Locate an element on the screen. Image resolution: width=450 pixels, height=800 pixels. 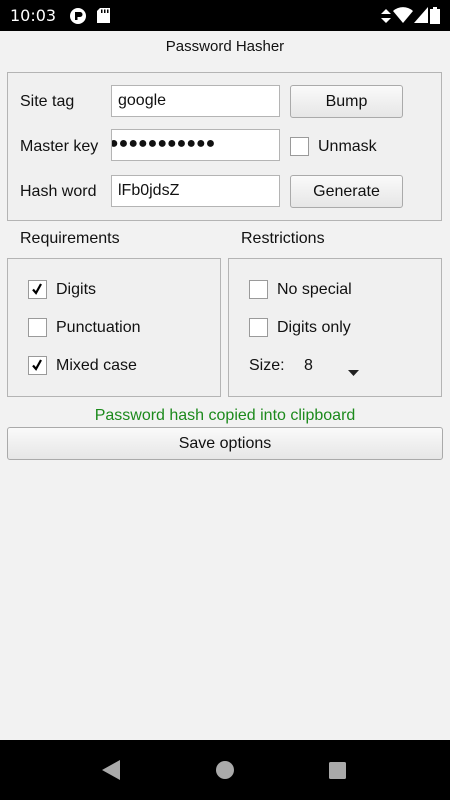
no-special-checkbox is located at coordinates (258, 289).